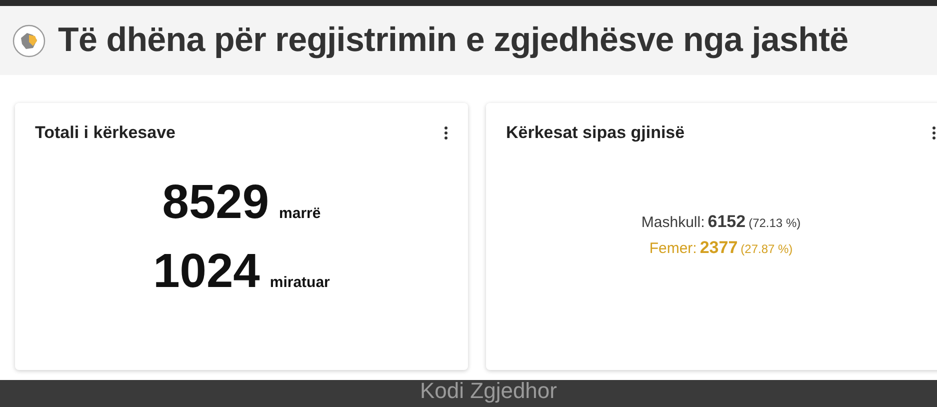  What do you see at coordinates (29, 41) in the screenshot?
I see `emblem-icon` at bounding box center [29, 41].